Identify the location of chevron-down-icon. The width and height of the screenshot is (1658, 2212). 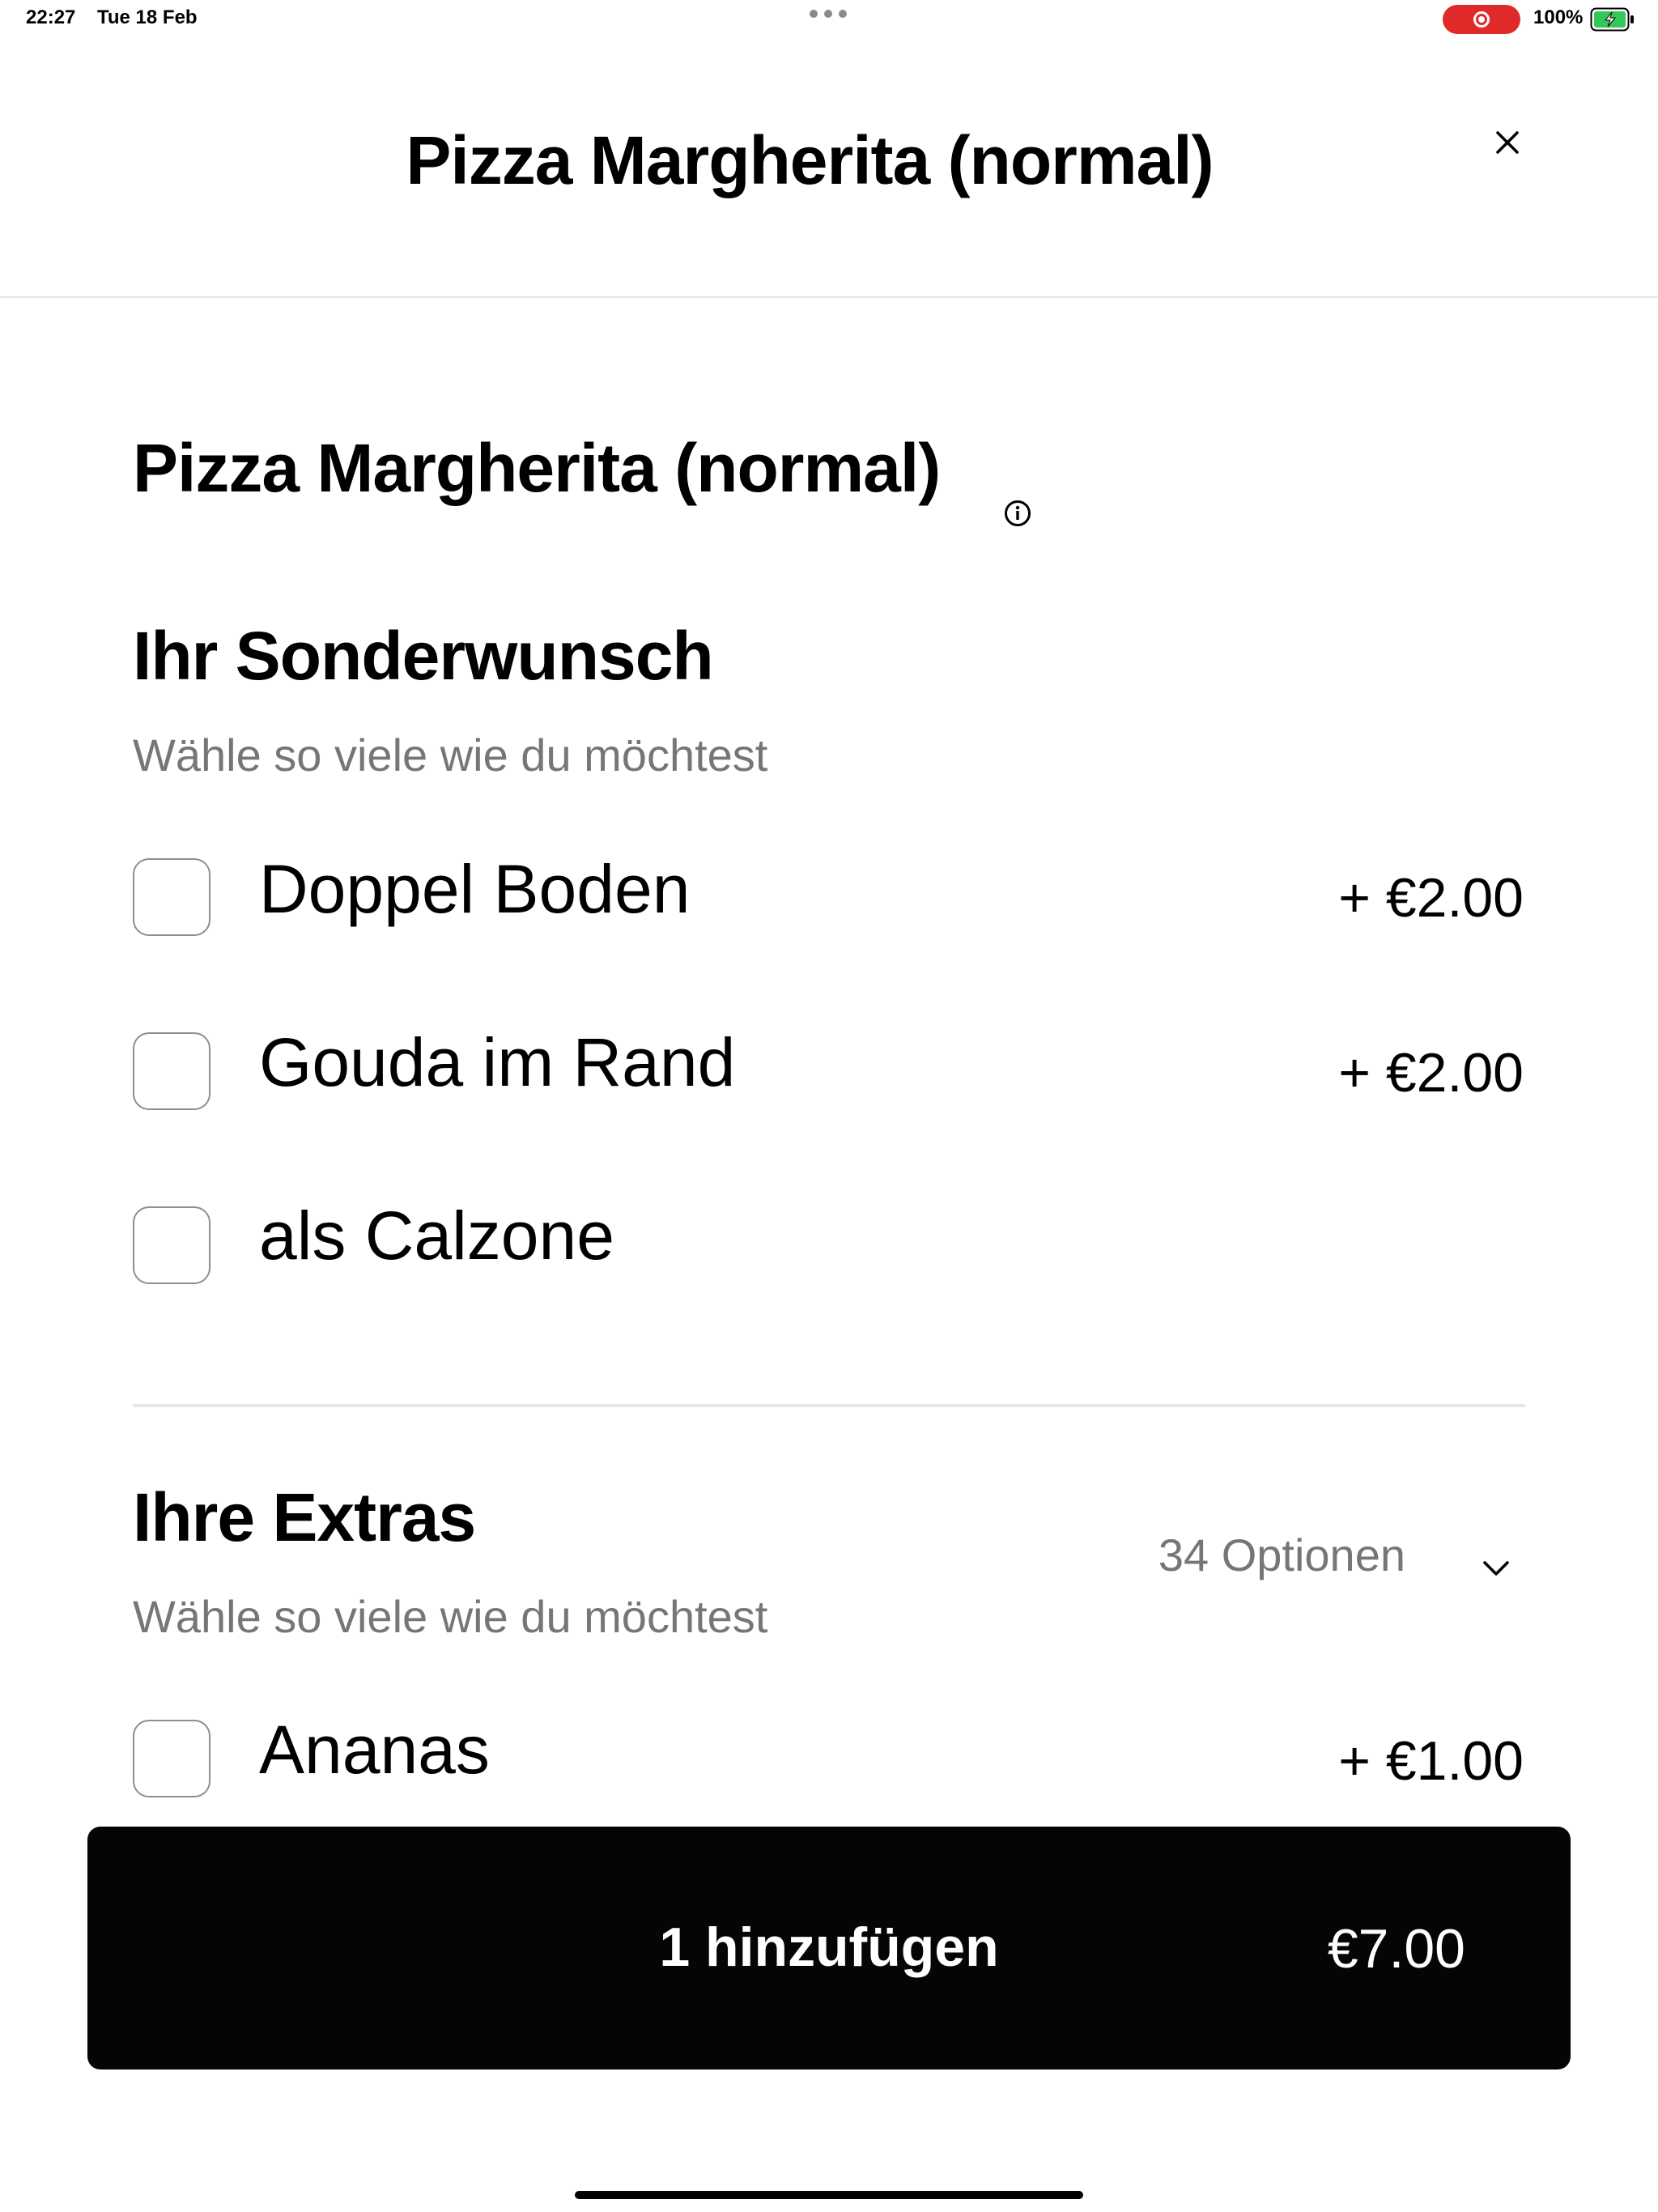
(1496, 1567).